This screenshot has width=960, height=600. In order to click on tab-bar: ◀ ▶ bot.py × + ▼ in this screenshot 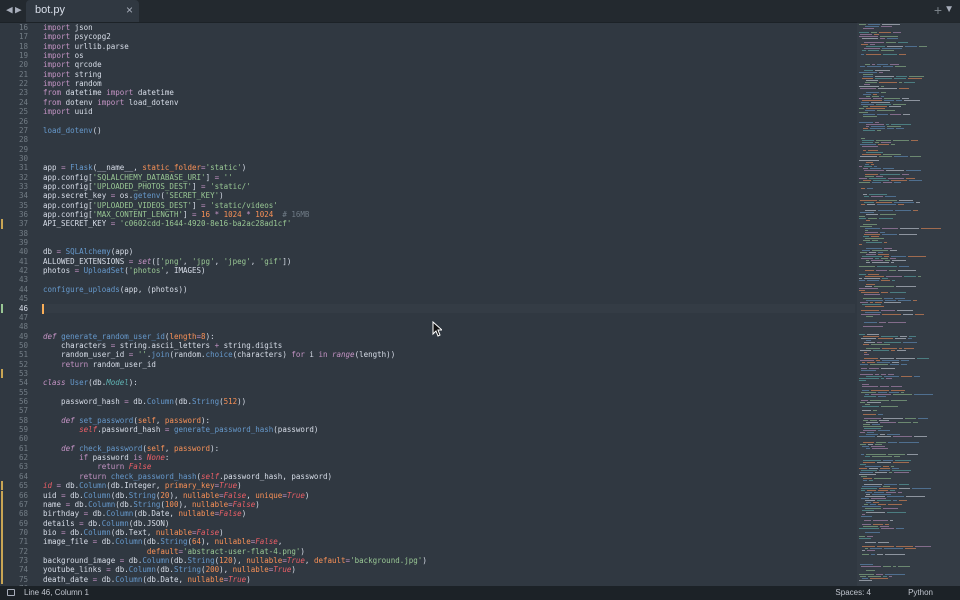, I will do `click(480, 11)`.